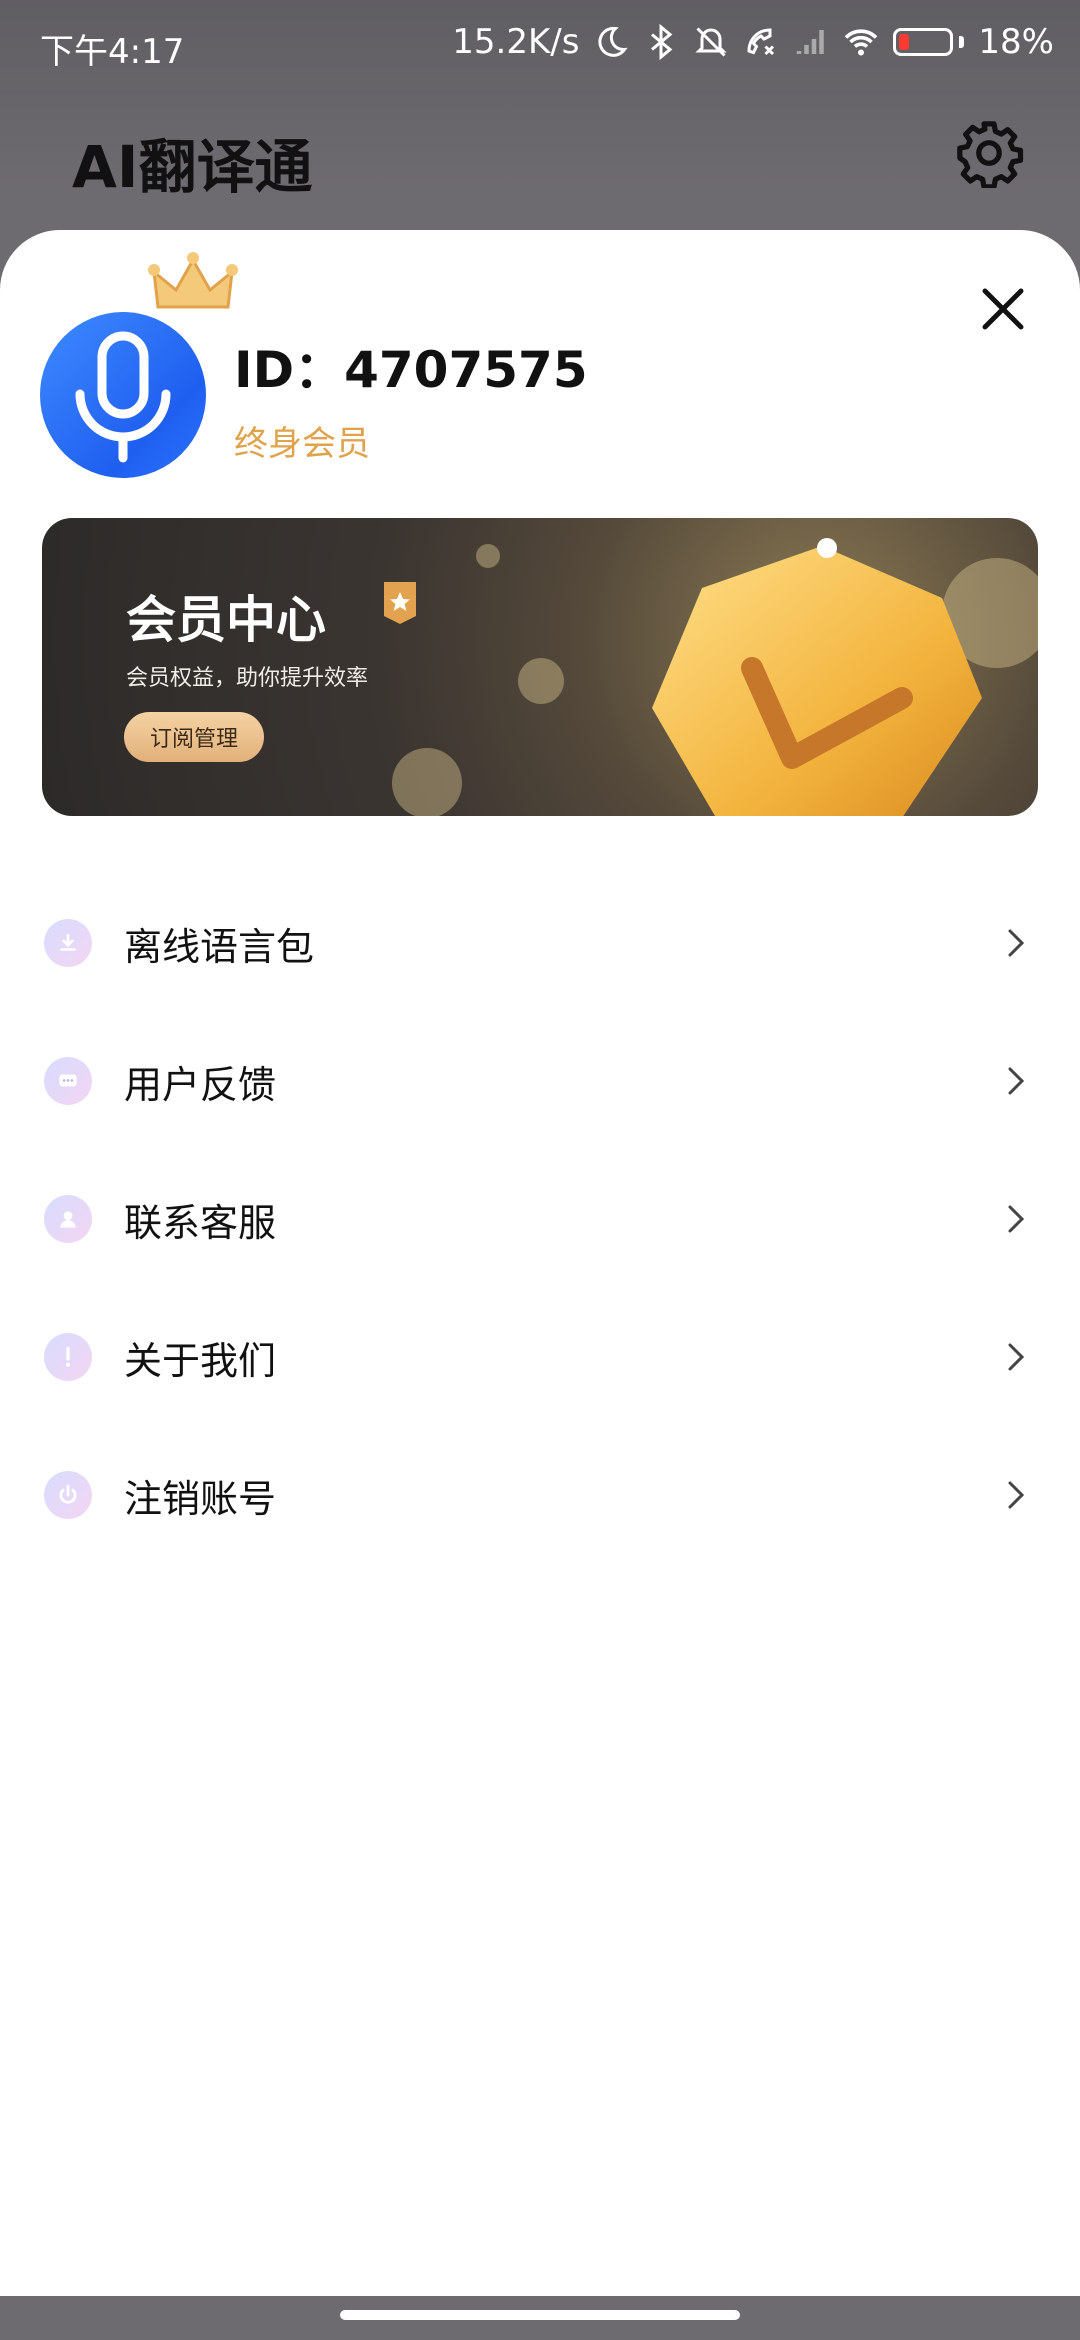 This screenshot has height=2340, width=1080. Describe the element at coordinates (540, 1081) in the screenshot. I see `menu-item-user-feedback: 用户反馈` at that location.